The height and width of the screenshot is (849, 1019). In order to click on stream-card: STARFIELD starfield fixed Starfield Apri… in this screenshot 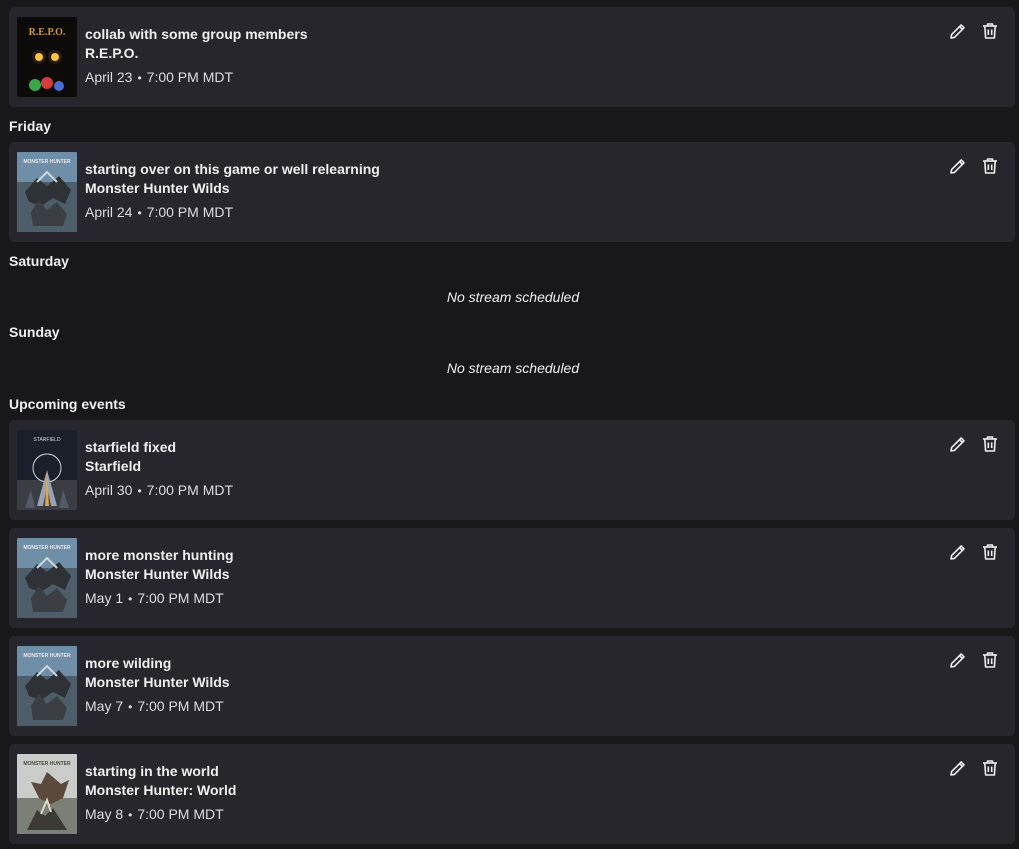, I will do `click(512, 470)`.